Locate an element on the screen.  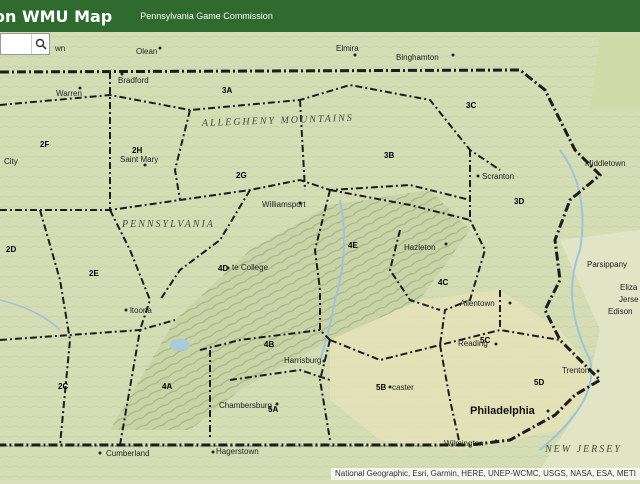
wmu-4c: 4C is located at coordinates (443, 282).